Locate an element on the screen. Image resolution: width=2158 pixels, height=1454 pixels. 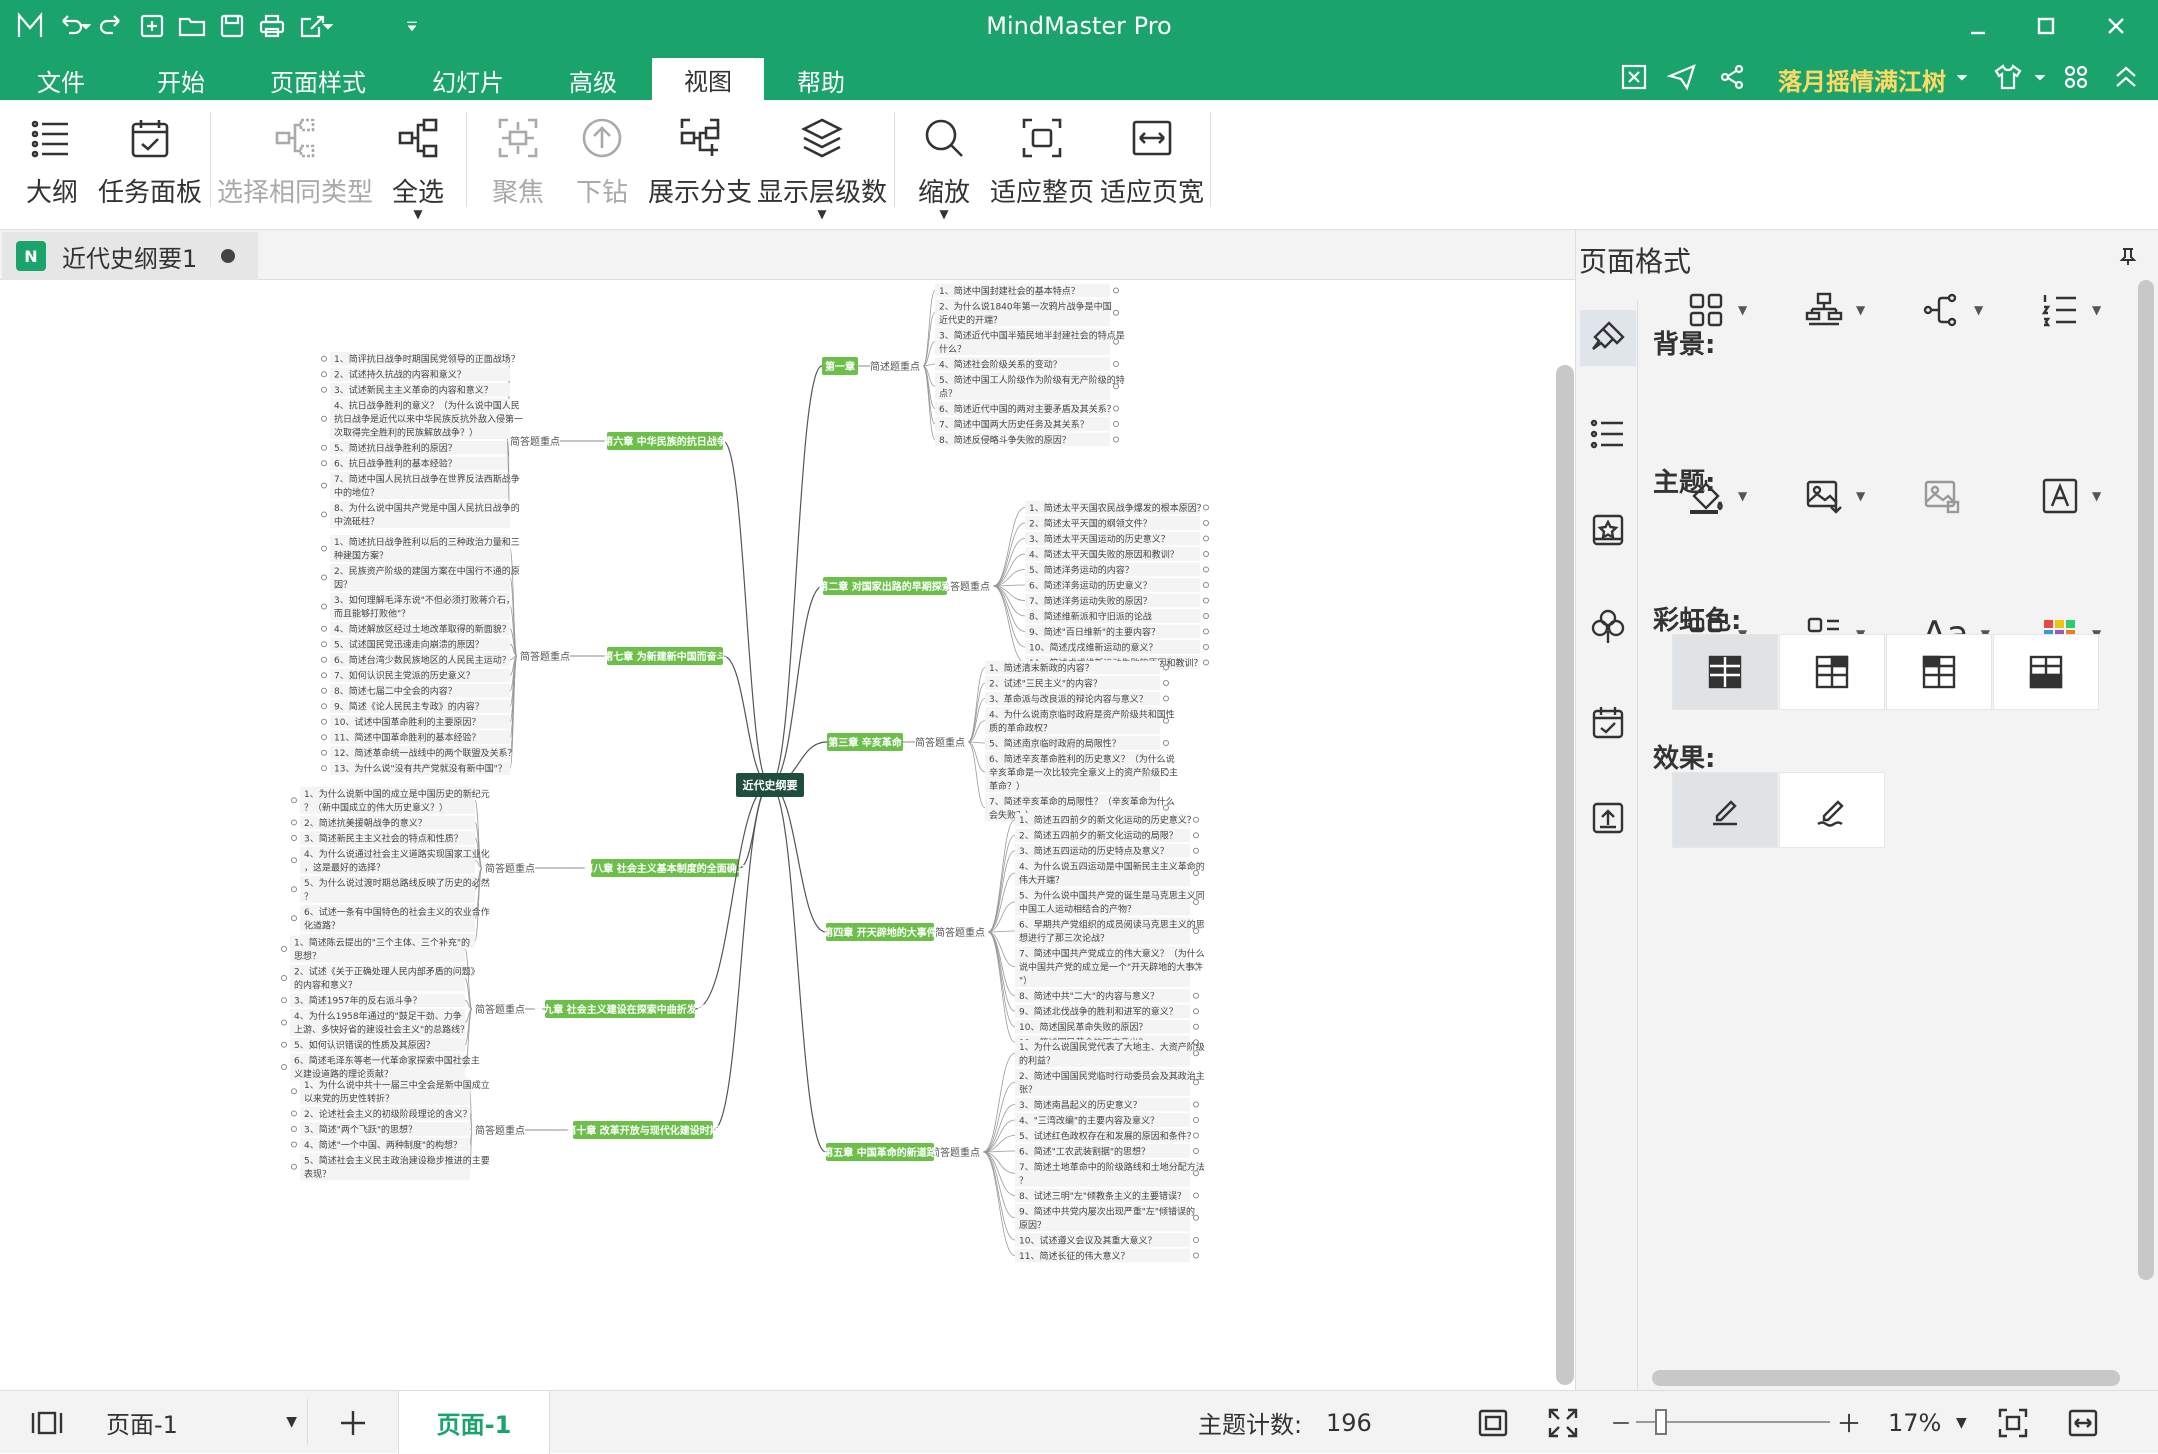
icons-tab is located at coordinates (1608, 530).